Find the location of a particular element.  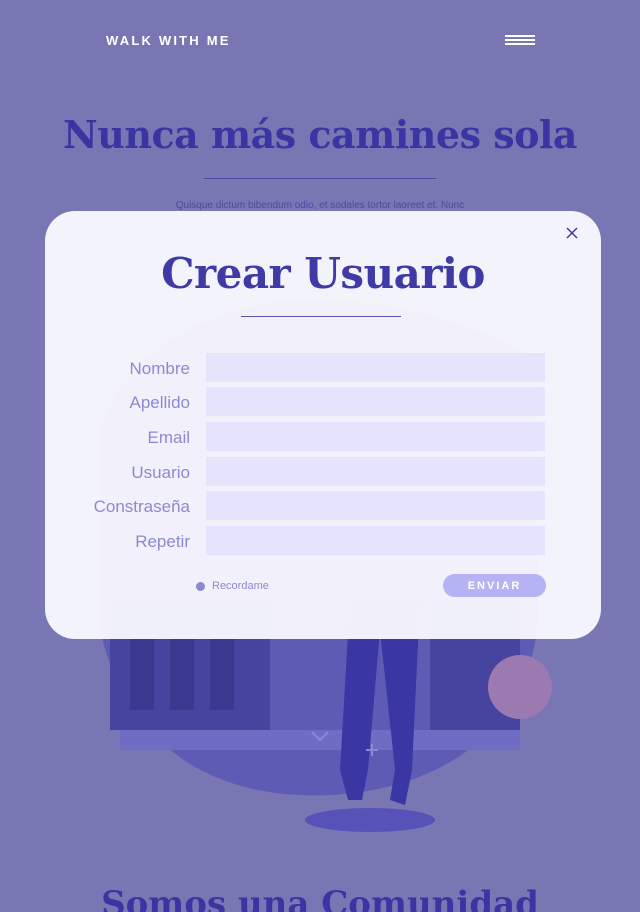

field-row-email: Email is located at coordinates (323, 437).